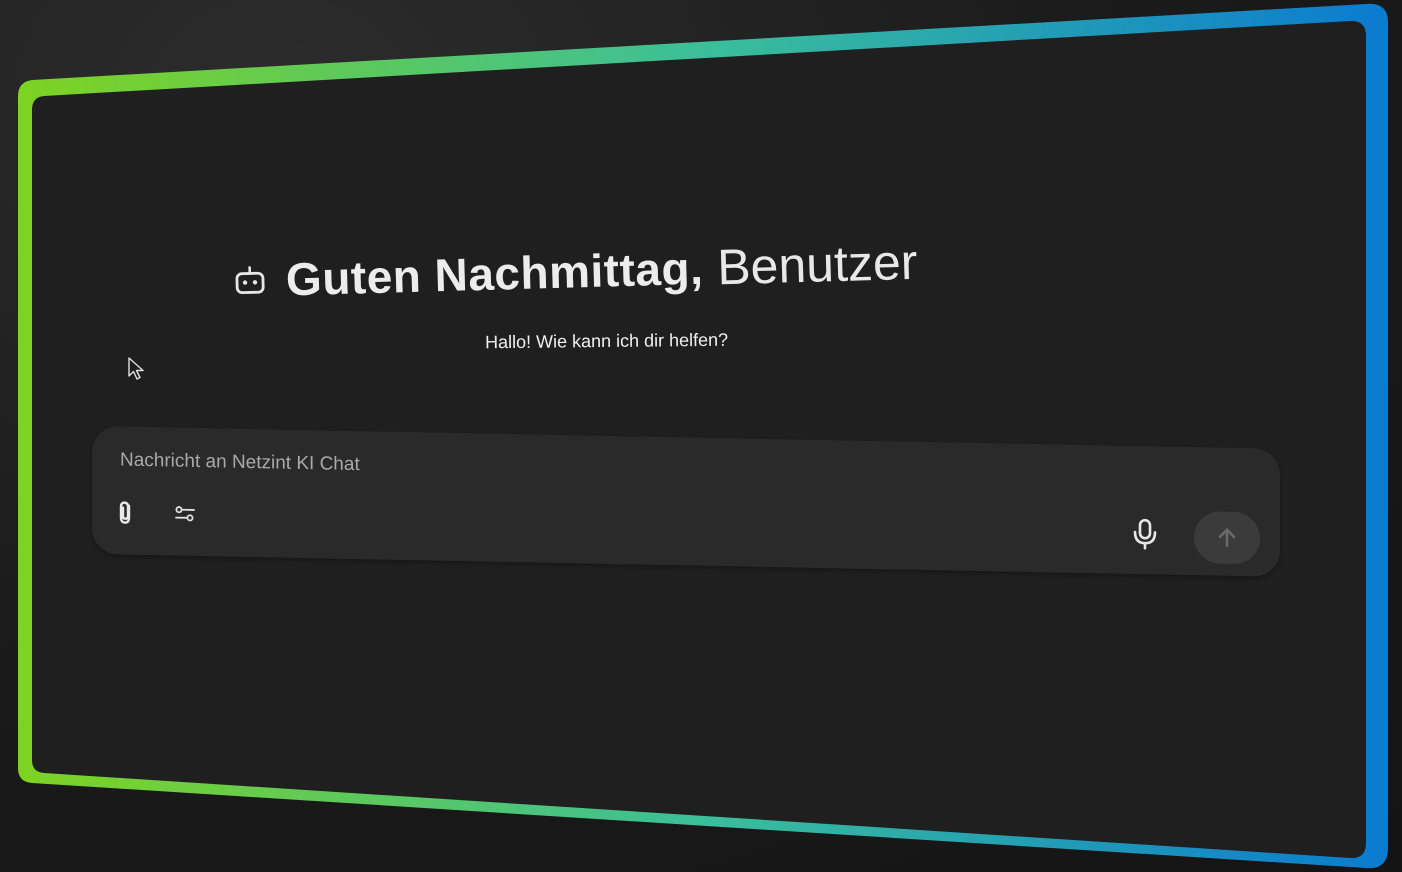  I want to click on message-input, so click(570, 469).